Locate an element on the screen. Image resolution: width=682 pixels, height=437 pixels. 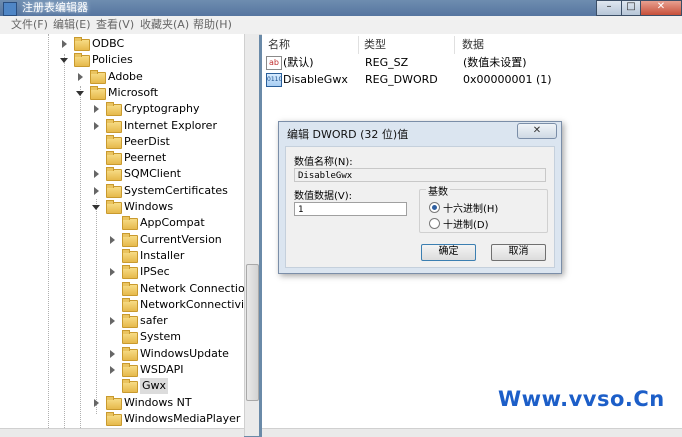
tree-item-label: System is located at coordinates (161, 337).